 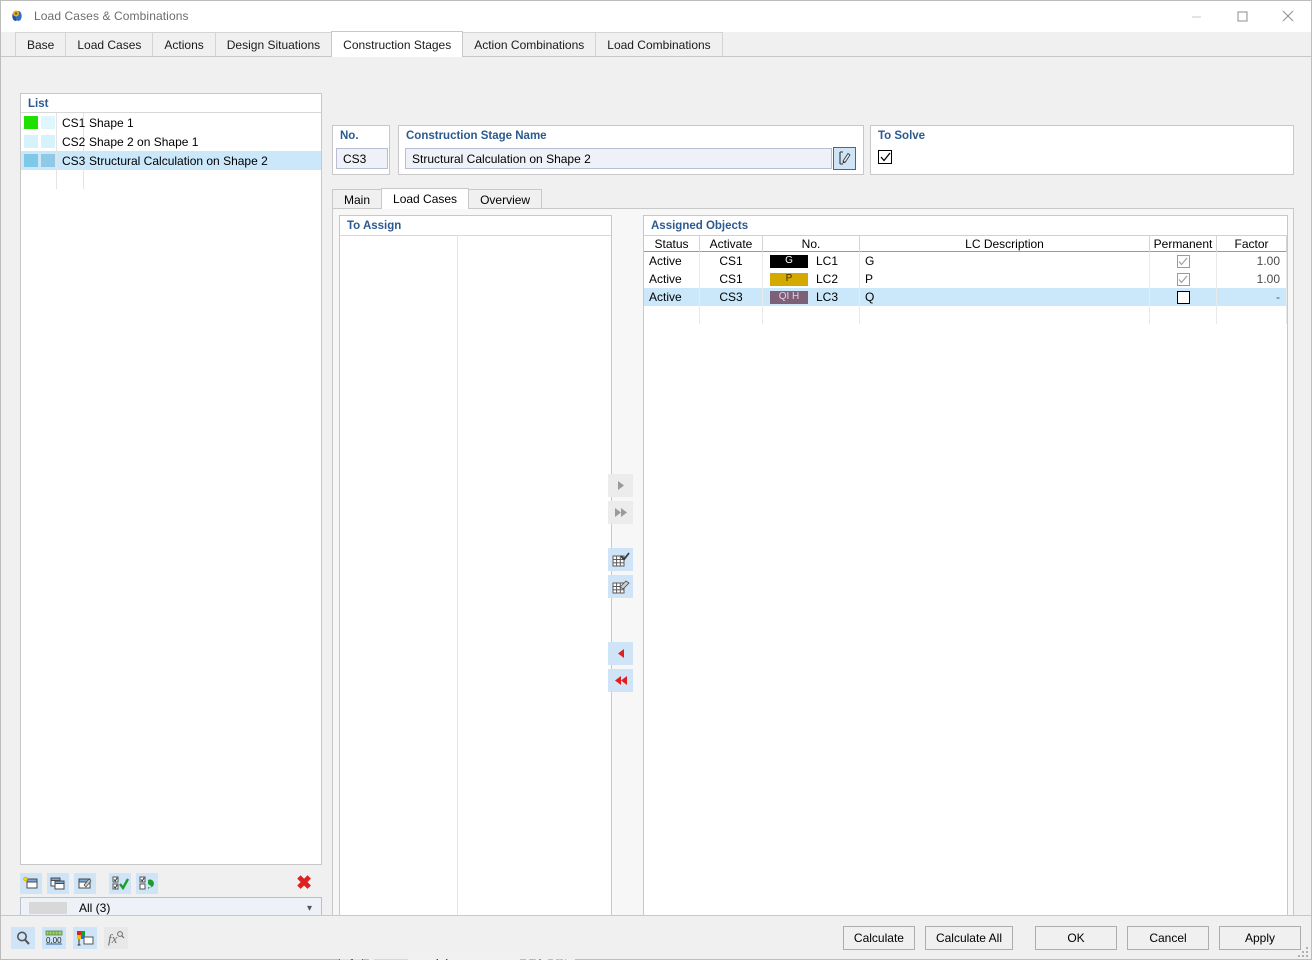 I want to click on decimal-places-icon: 0,00, so click(x=54, y=937).